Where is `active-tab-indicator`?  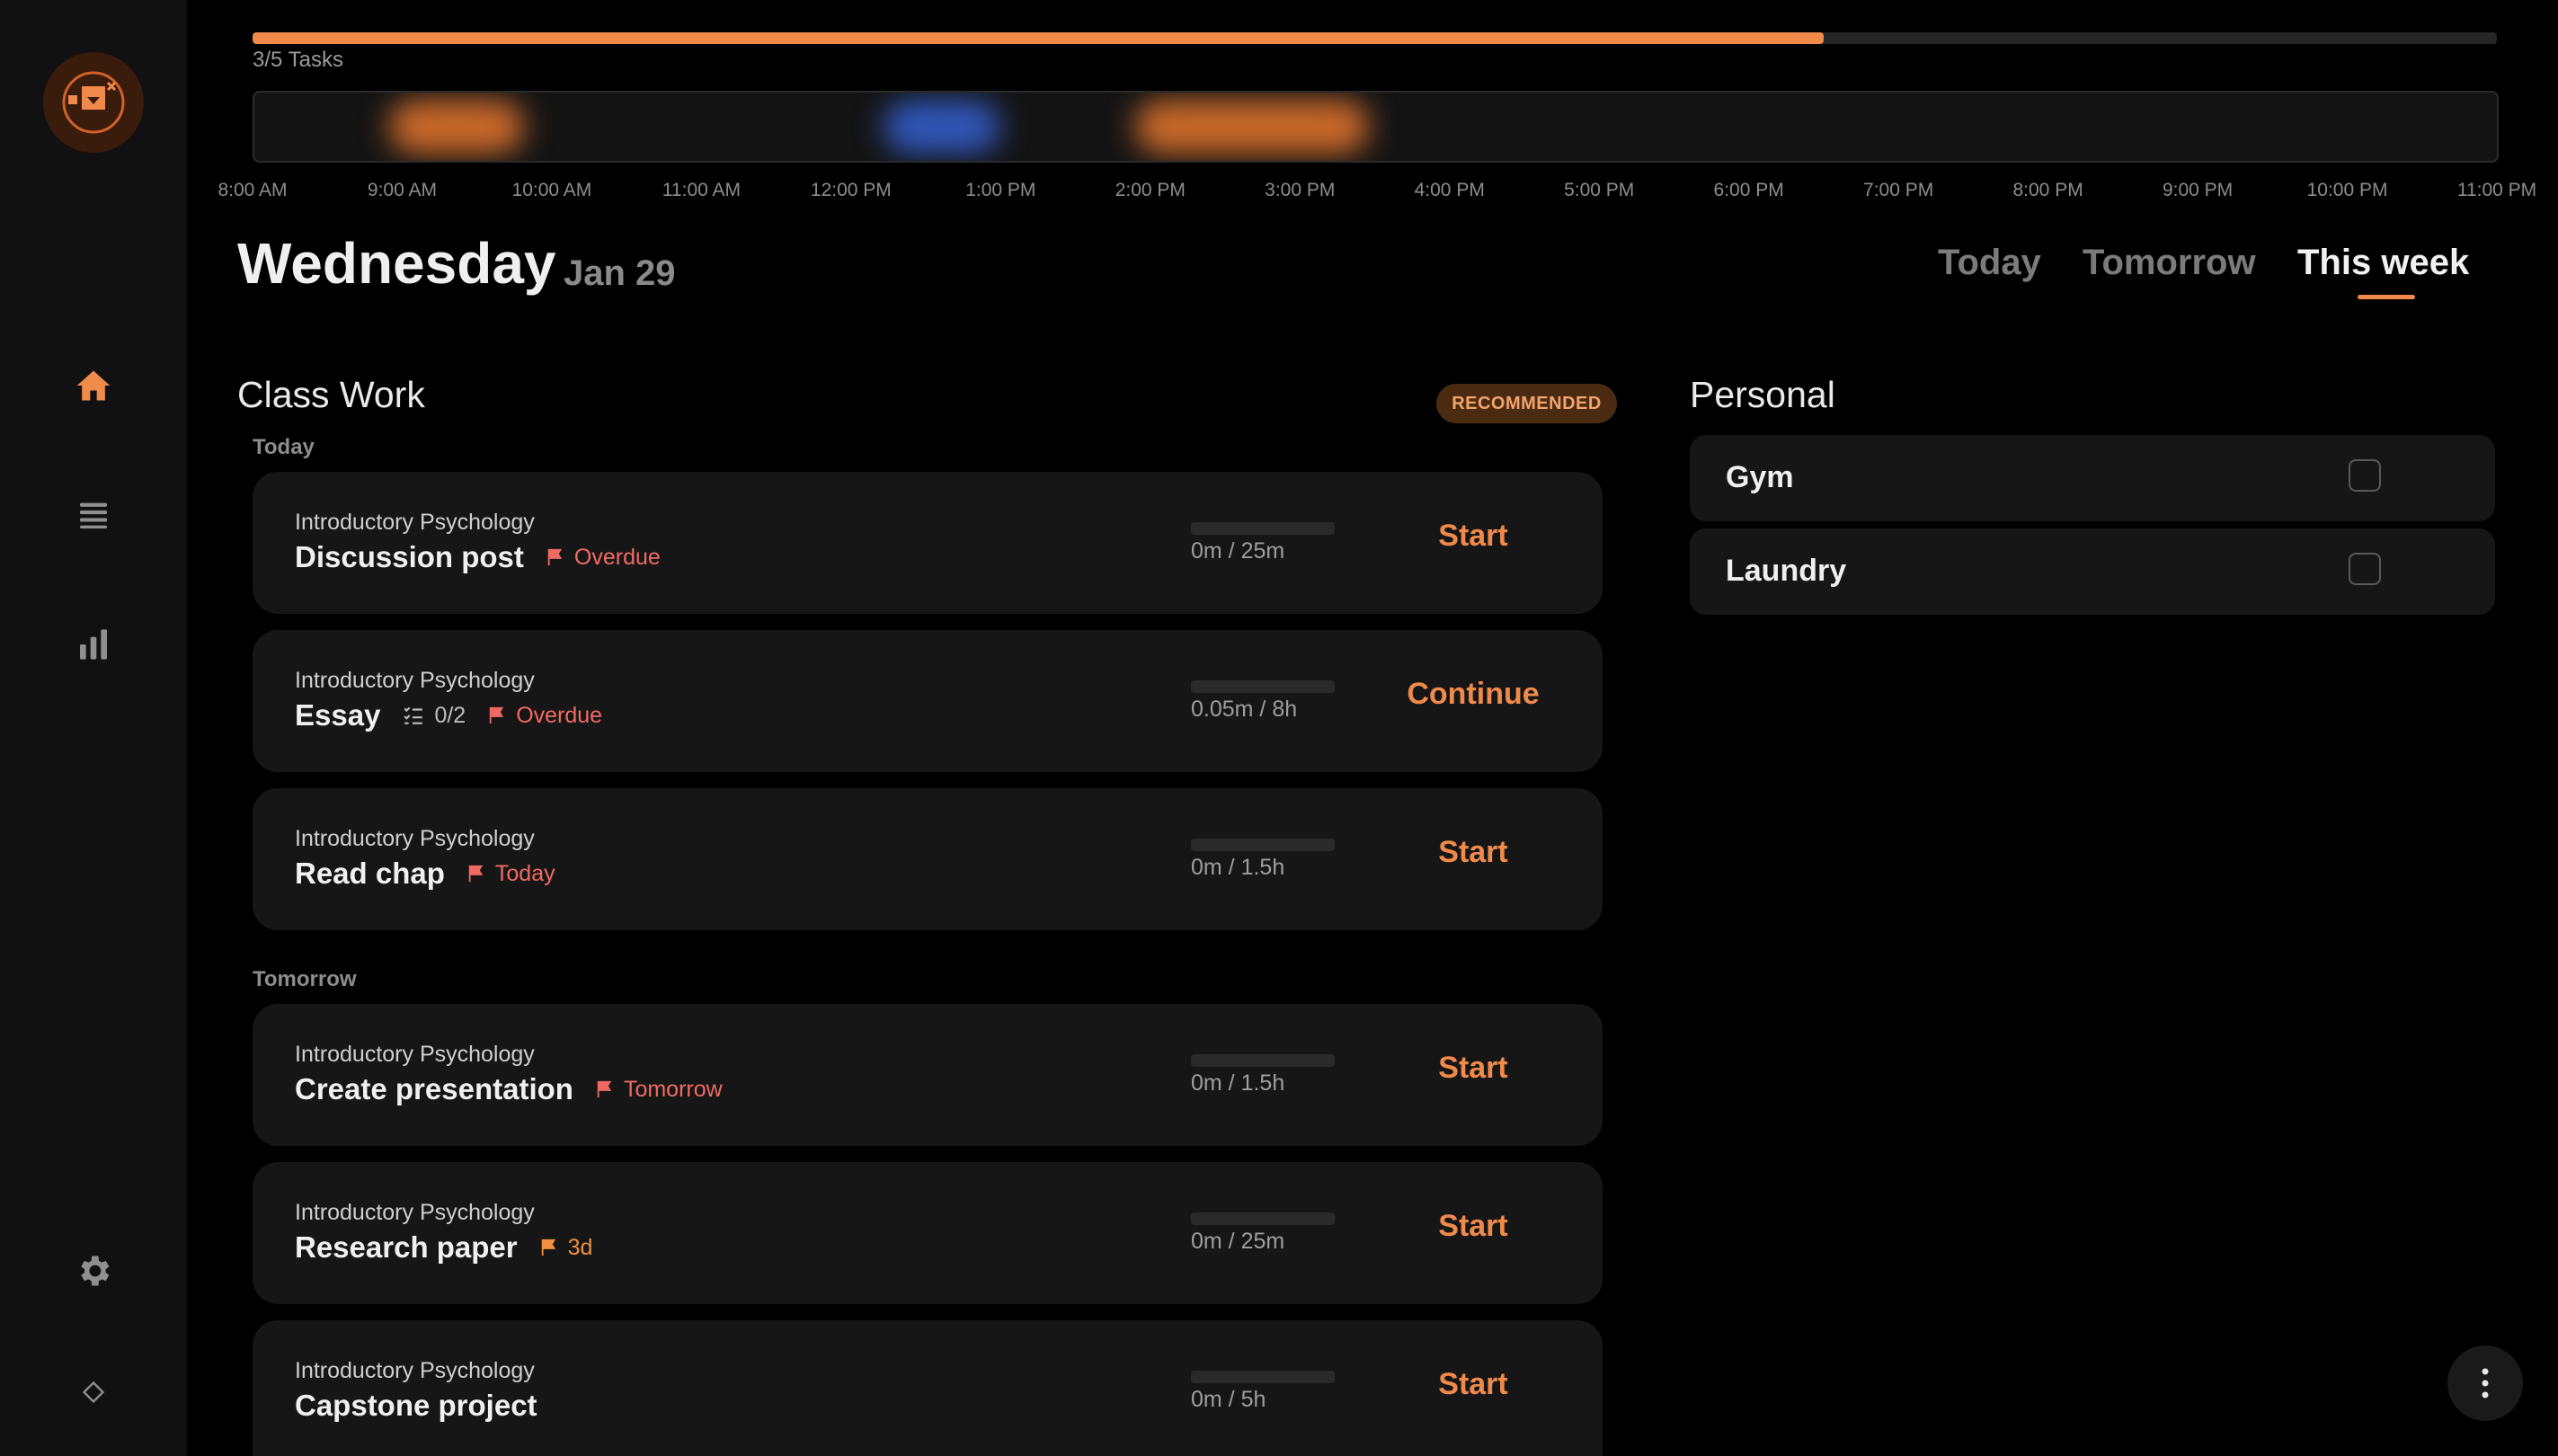 active-tab-indicator is located at coordinates (2386, 297).